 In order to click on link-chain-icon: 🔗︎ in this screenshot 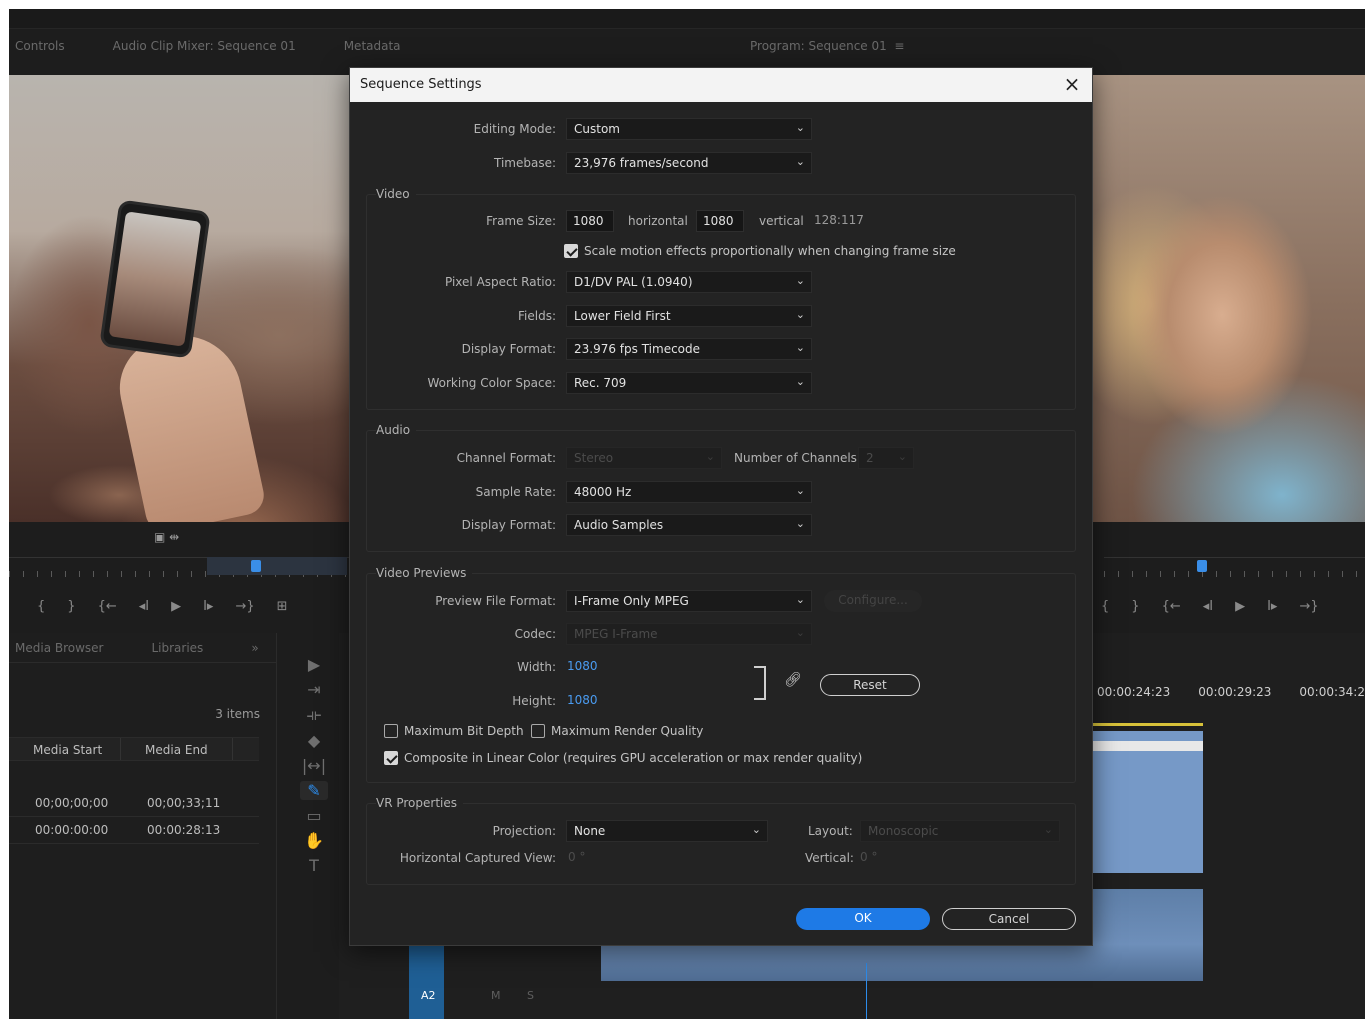, I will do `click(793, 680)`.